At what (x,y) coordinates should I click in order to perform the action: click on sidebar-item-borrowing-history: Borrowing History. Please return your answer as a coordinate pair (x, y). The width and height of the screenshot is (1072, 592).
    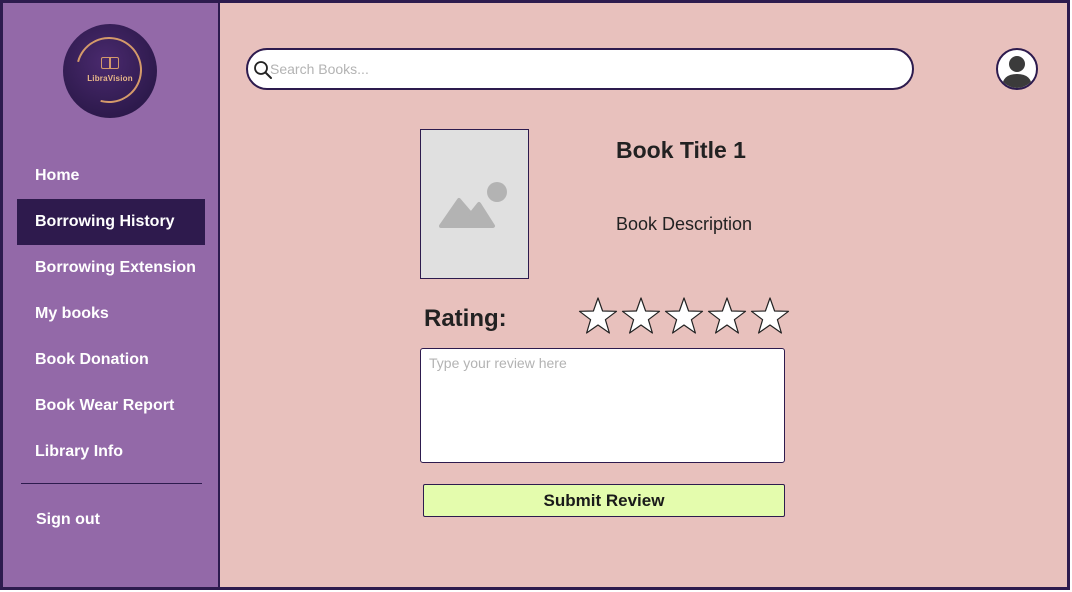
    Looking at the image, I should click on (111, 222).